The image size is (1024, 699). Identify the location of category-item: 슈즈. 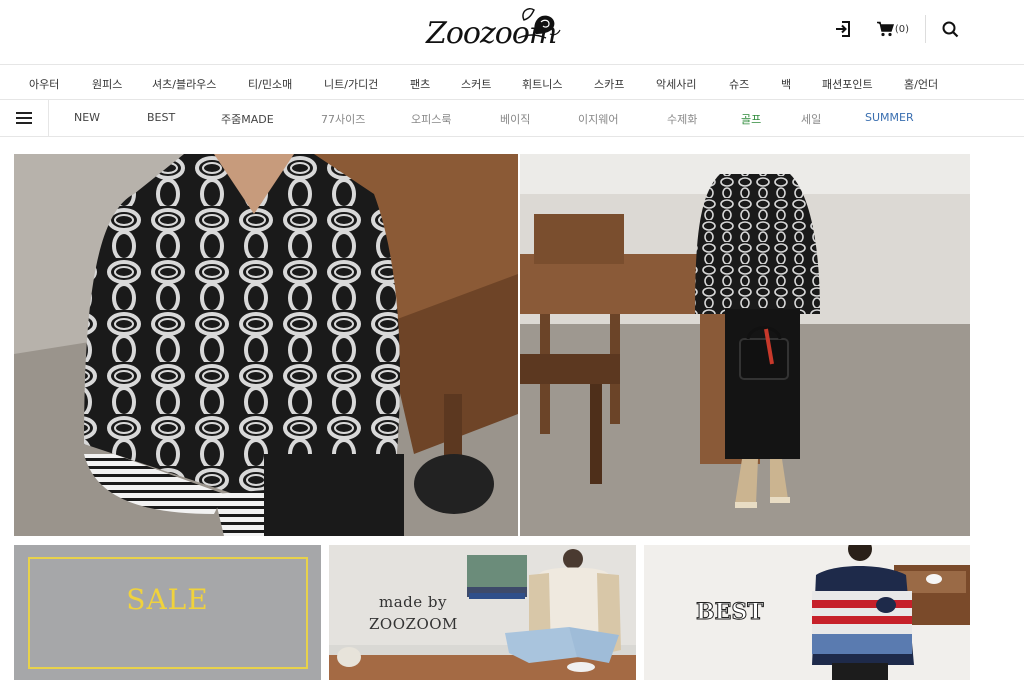
(739, 84).